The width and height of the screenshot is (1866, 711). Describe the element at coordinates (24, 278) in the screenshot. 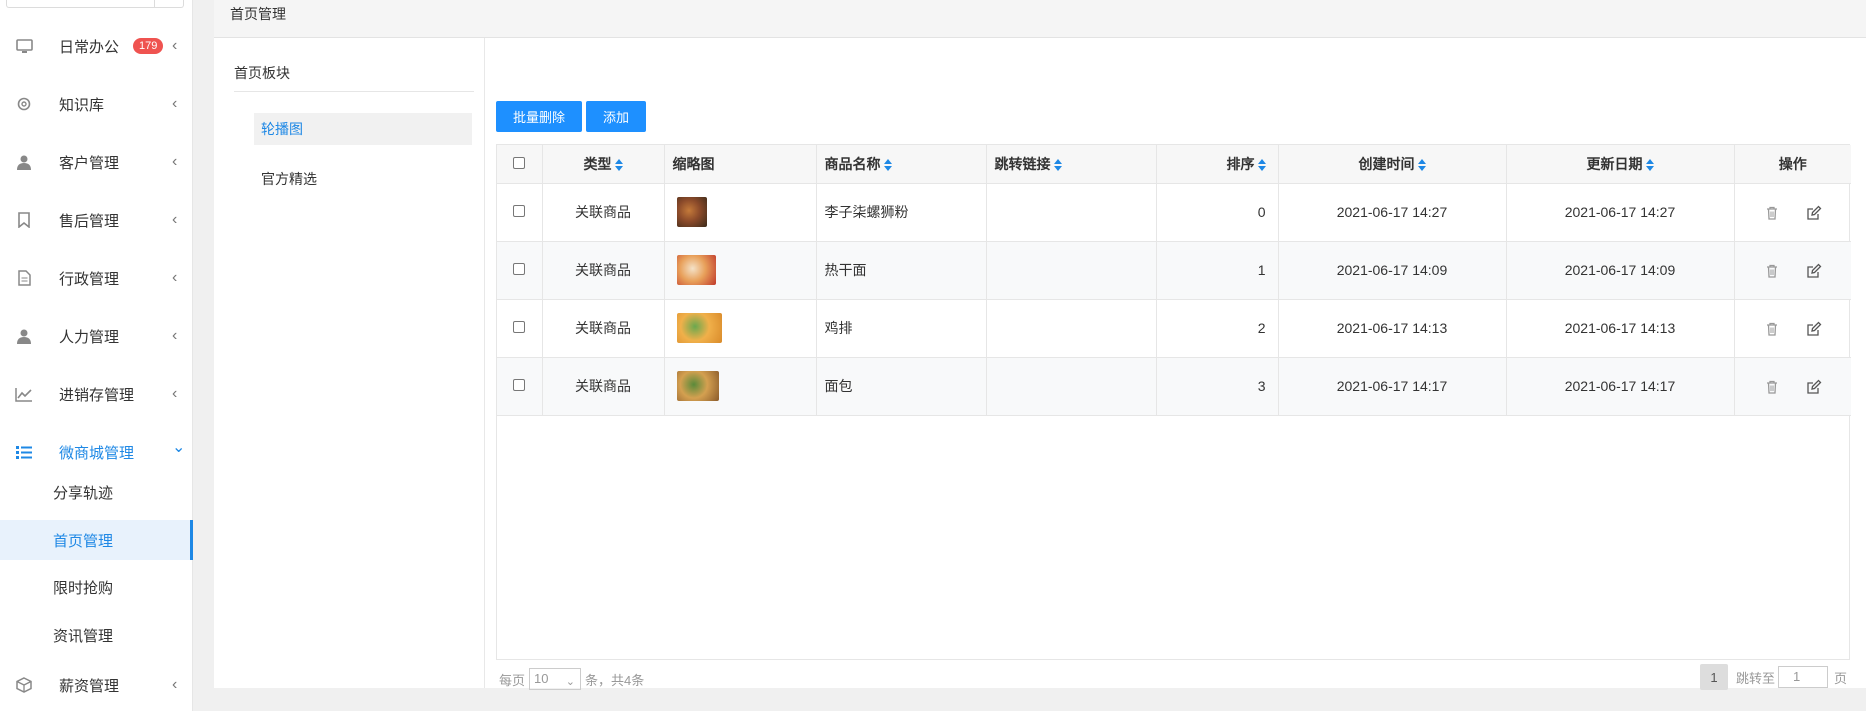

I see `document-icon` at that location.